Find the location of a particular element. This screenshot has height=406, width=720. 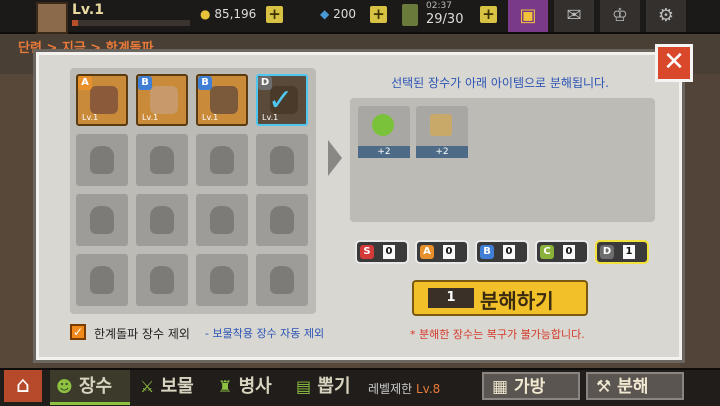

exclude-limit-break-checkbox: ✓ is located at coordinates (78, 332).